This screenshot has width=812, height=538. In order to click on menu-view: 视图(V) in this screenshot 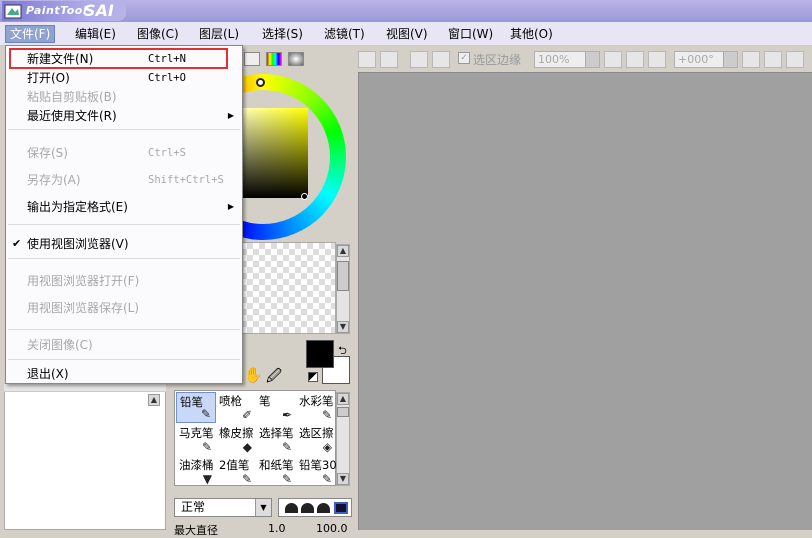, I will do `click(407, 34)`.